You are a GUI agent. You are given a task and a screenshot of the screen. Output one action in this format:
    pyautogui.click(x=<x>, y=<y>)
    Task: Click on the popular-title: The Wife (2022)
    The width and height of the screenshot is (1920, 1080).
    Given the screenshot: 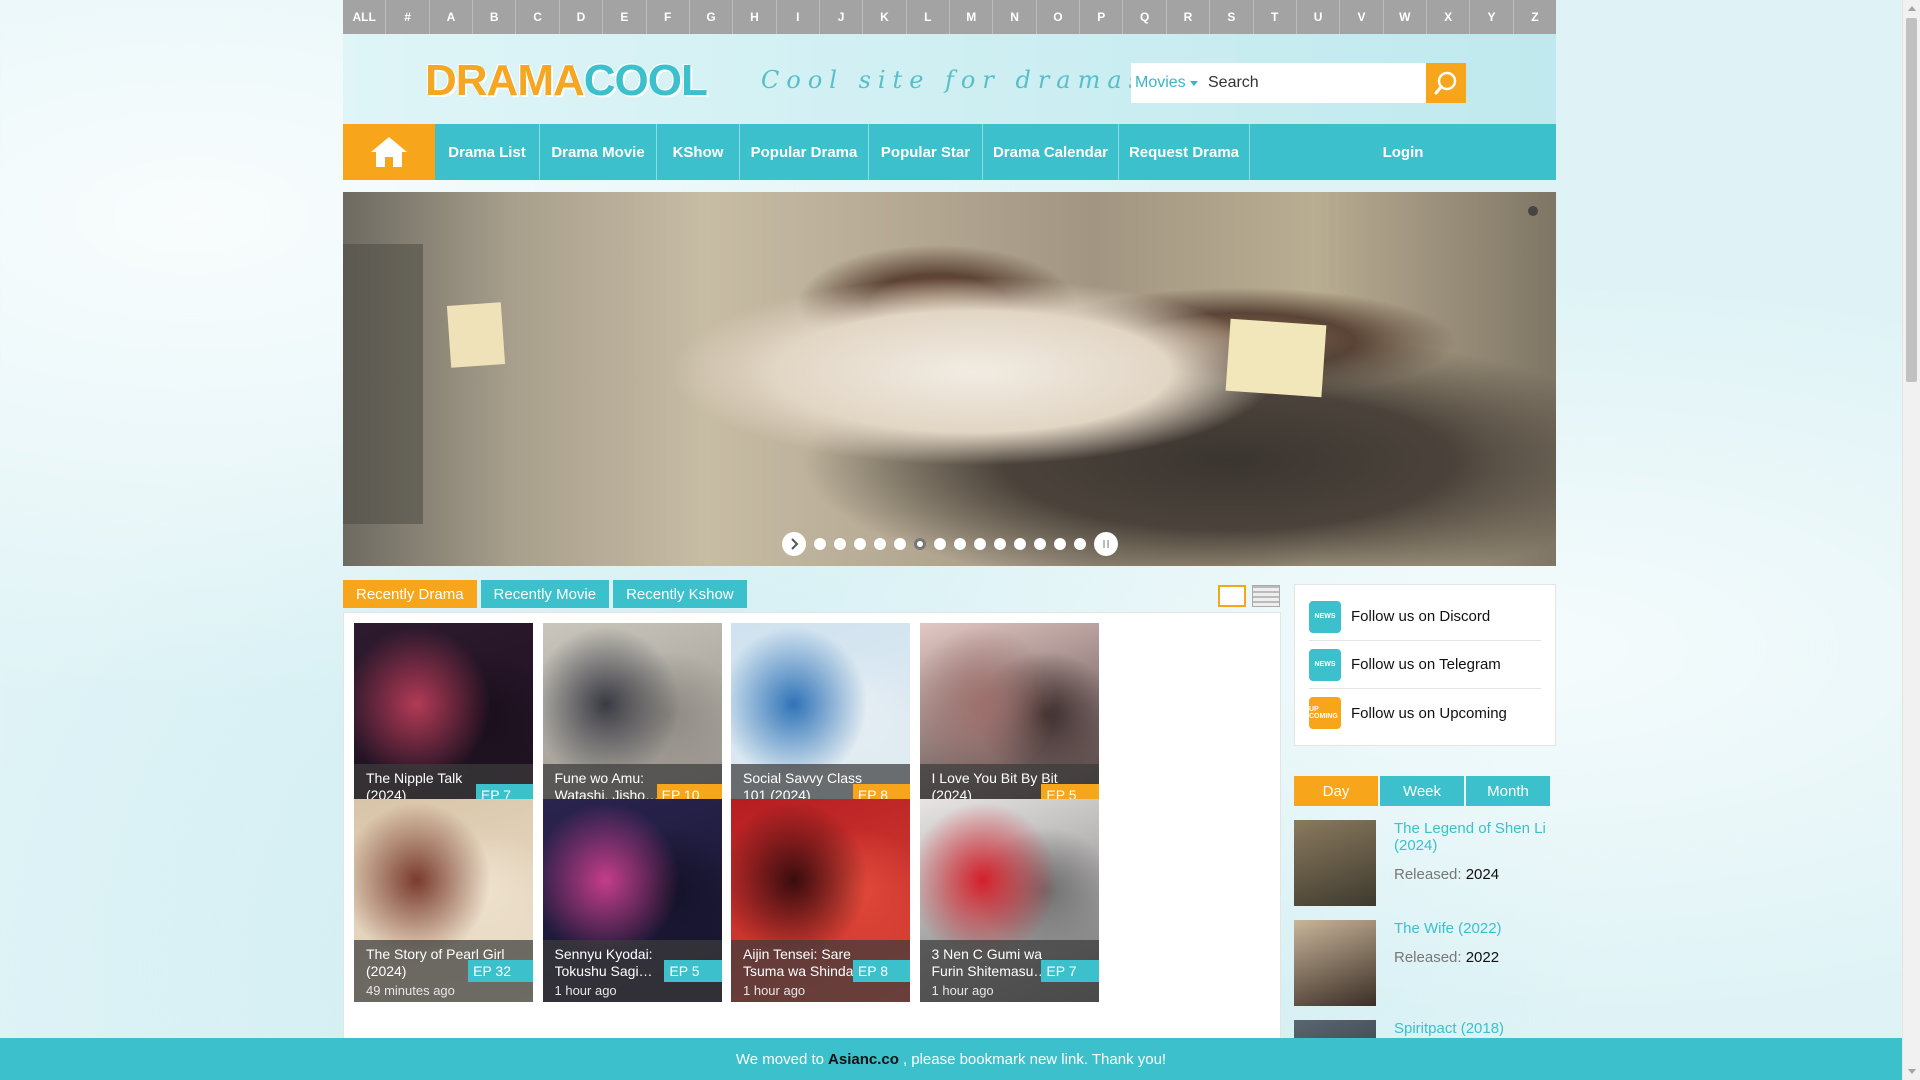 What is the action you would take?
    pyautogui.click(x=1448, y=928)
    